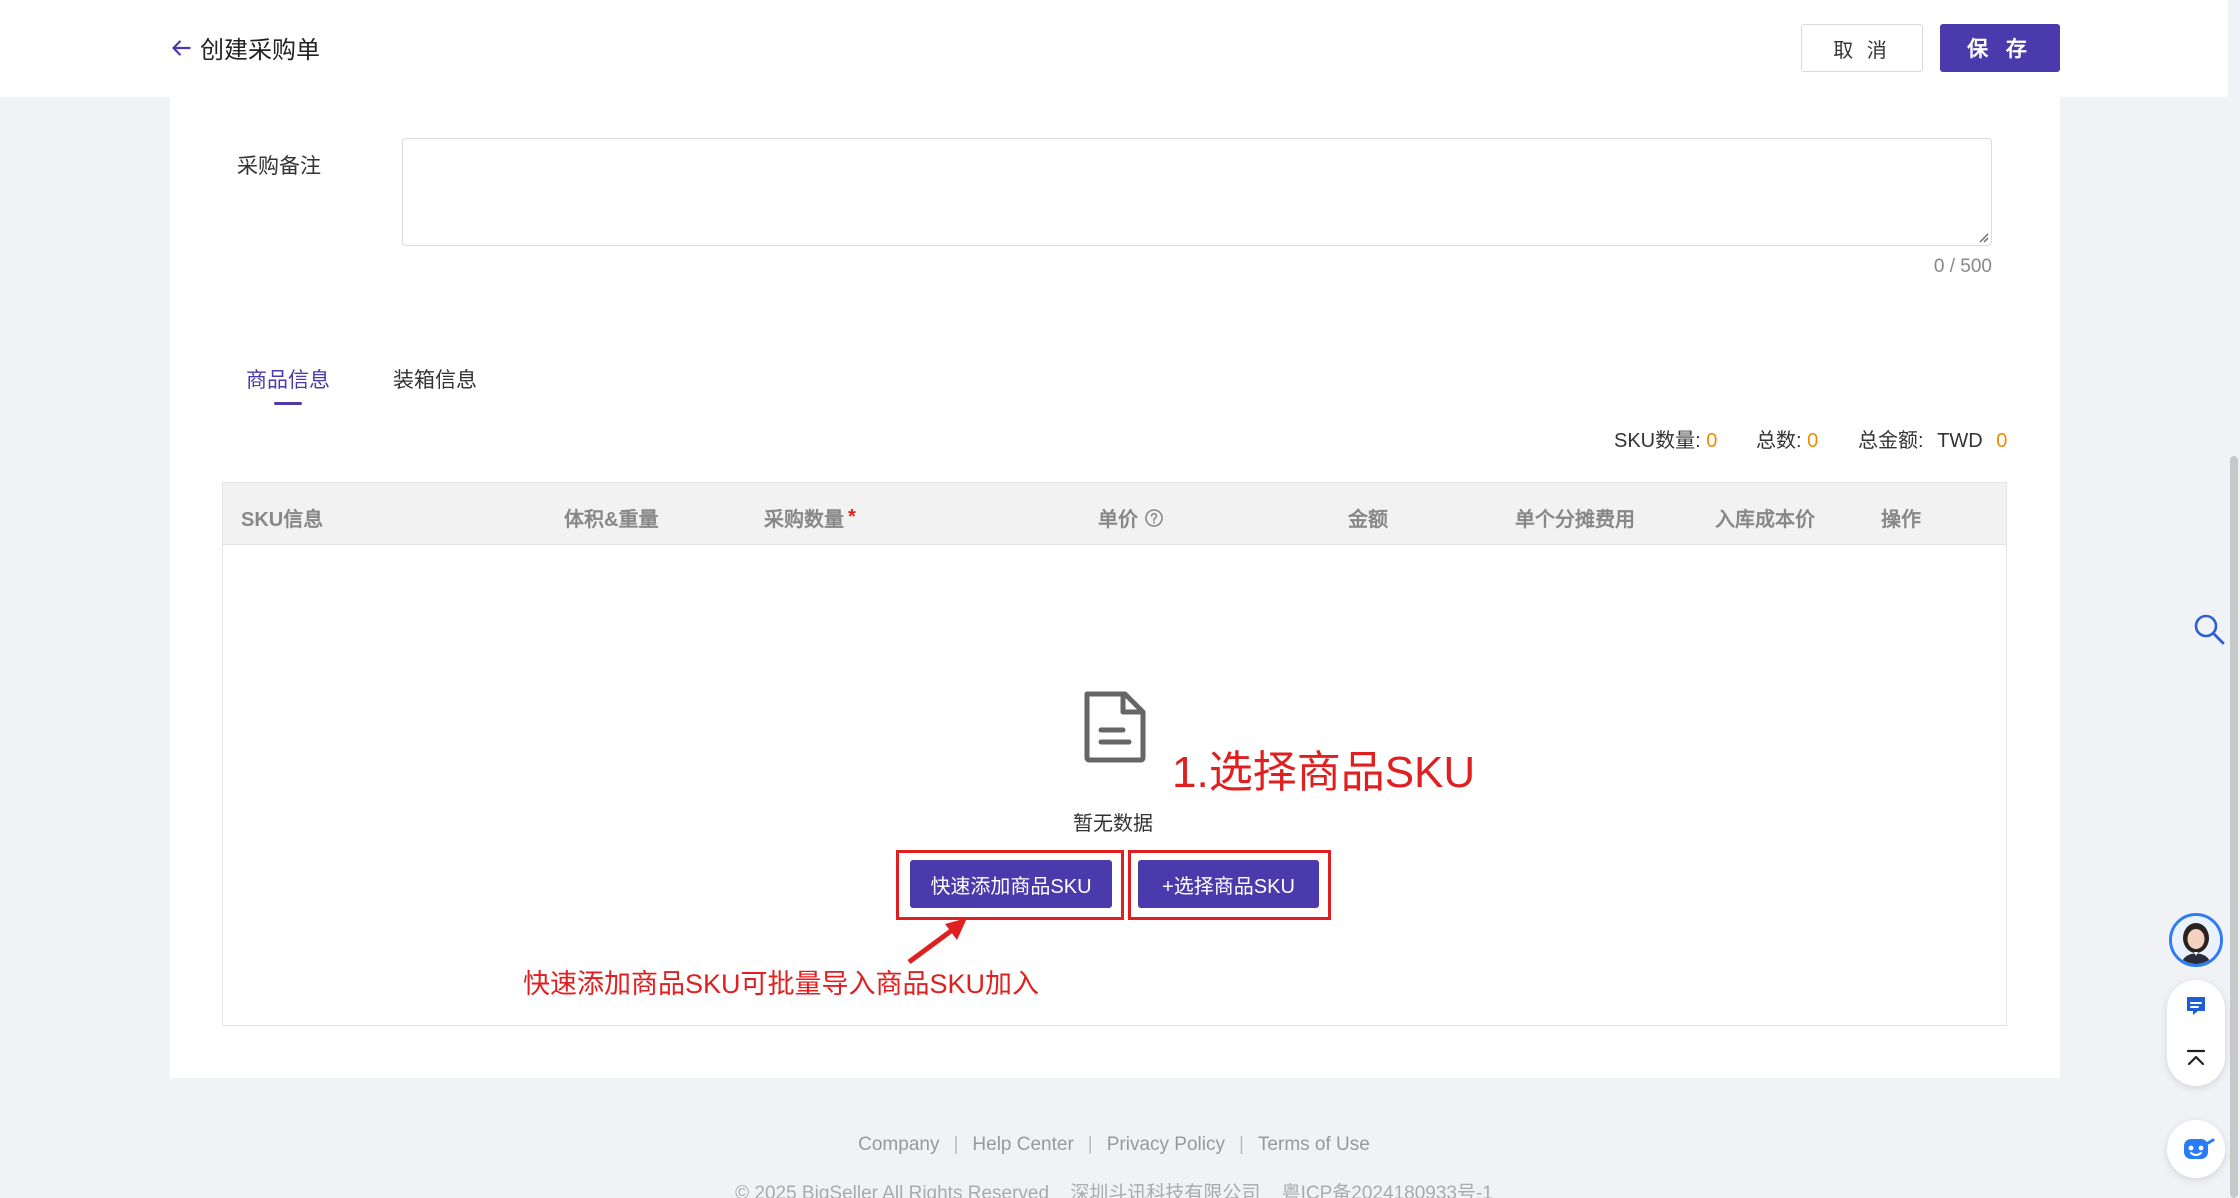 The height and width of the screenshot is (1198, 2240). Describe the element at coordinates (1115, 727) in the screenshot. I see `document-icon` at that location.